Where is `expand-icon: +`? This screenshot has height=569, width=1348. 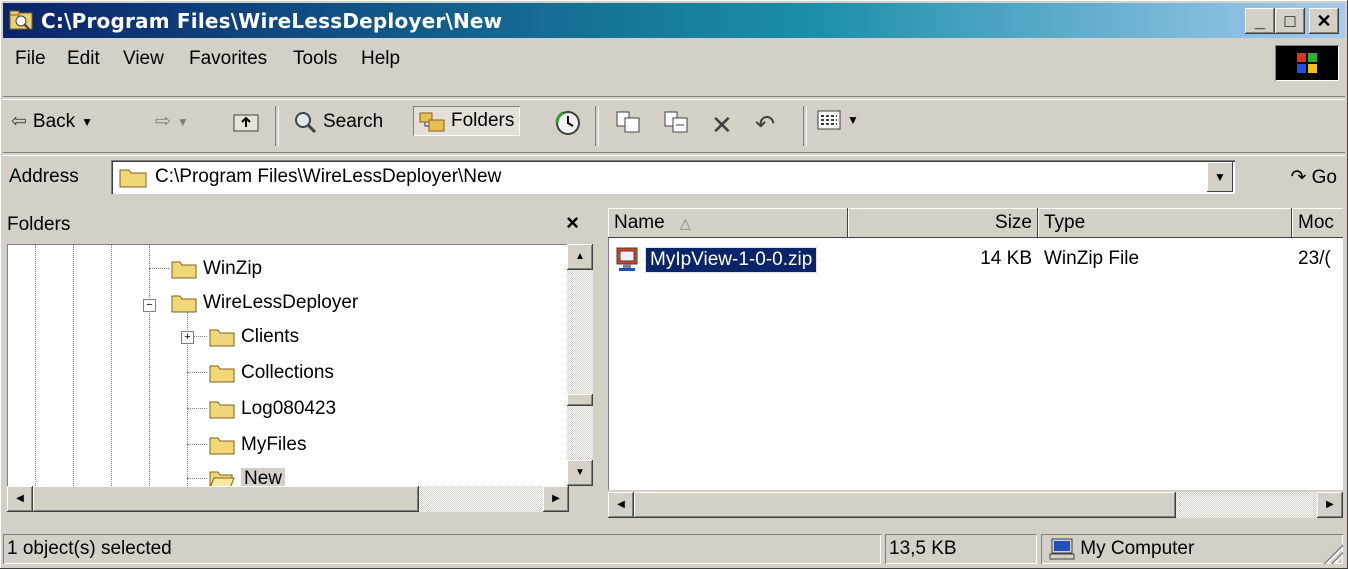 expand-icon: + is located at coordinates (187, 337).